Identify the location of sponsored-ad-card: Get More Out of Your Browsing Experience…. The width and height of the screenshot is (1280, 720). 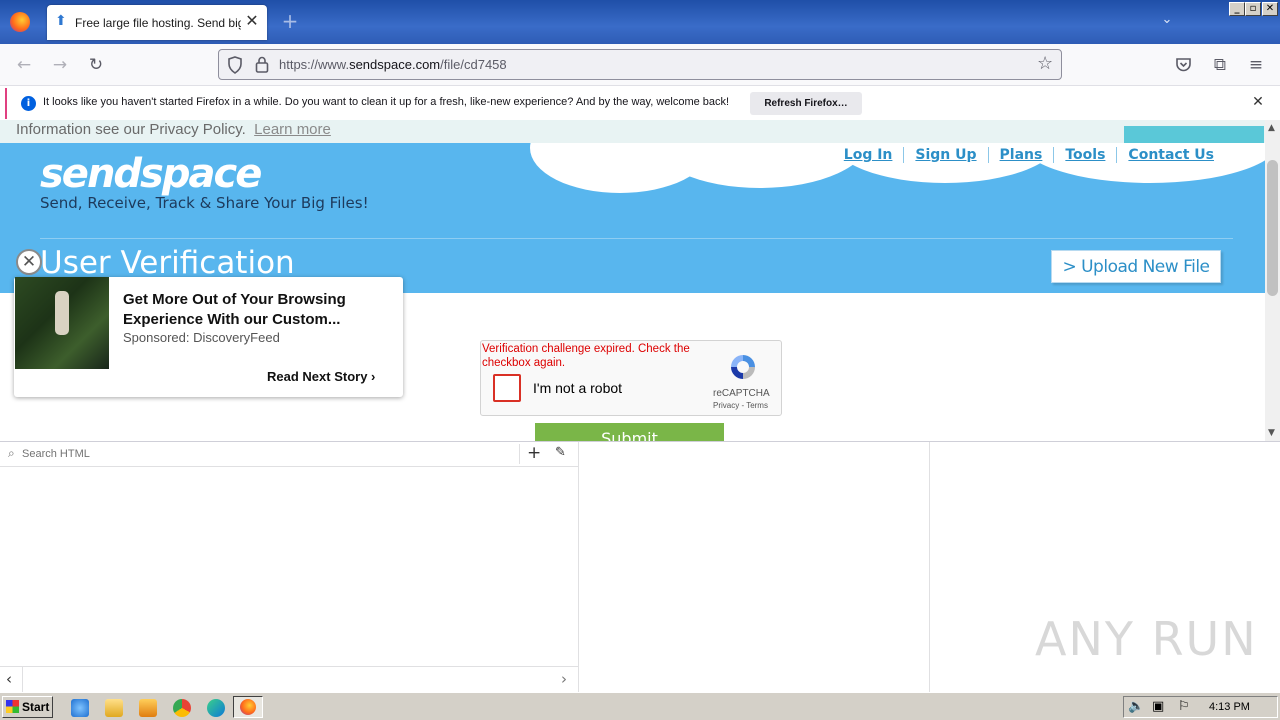
(208, 337).